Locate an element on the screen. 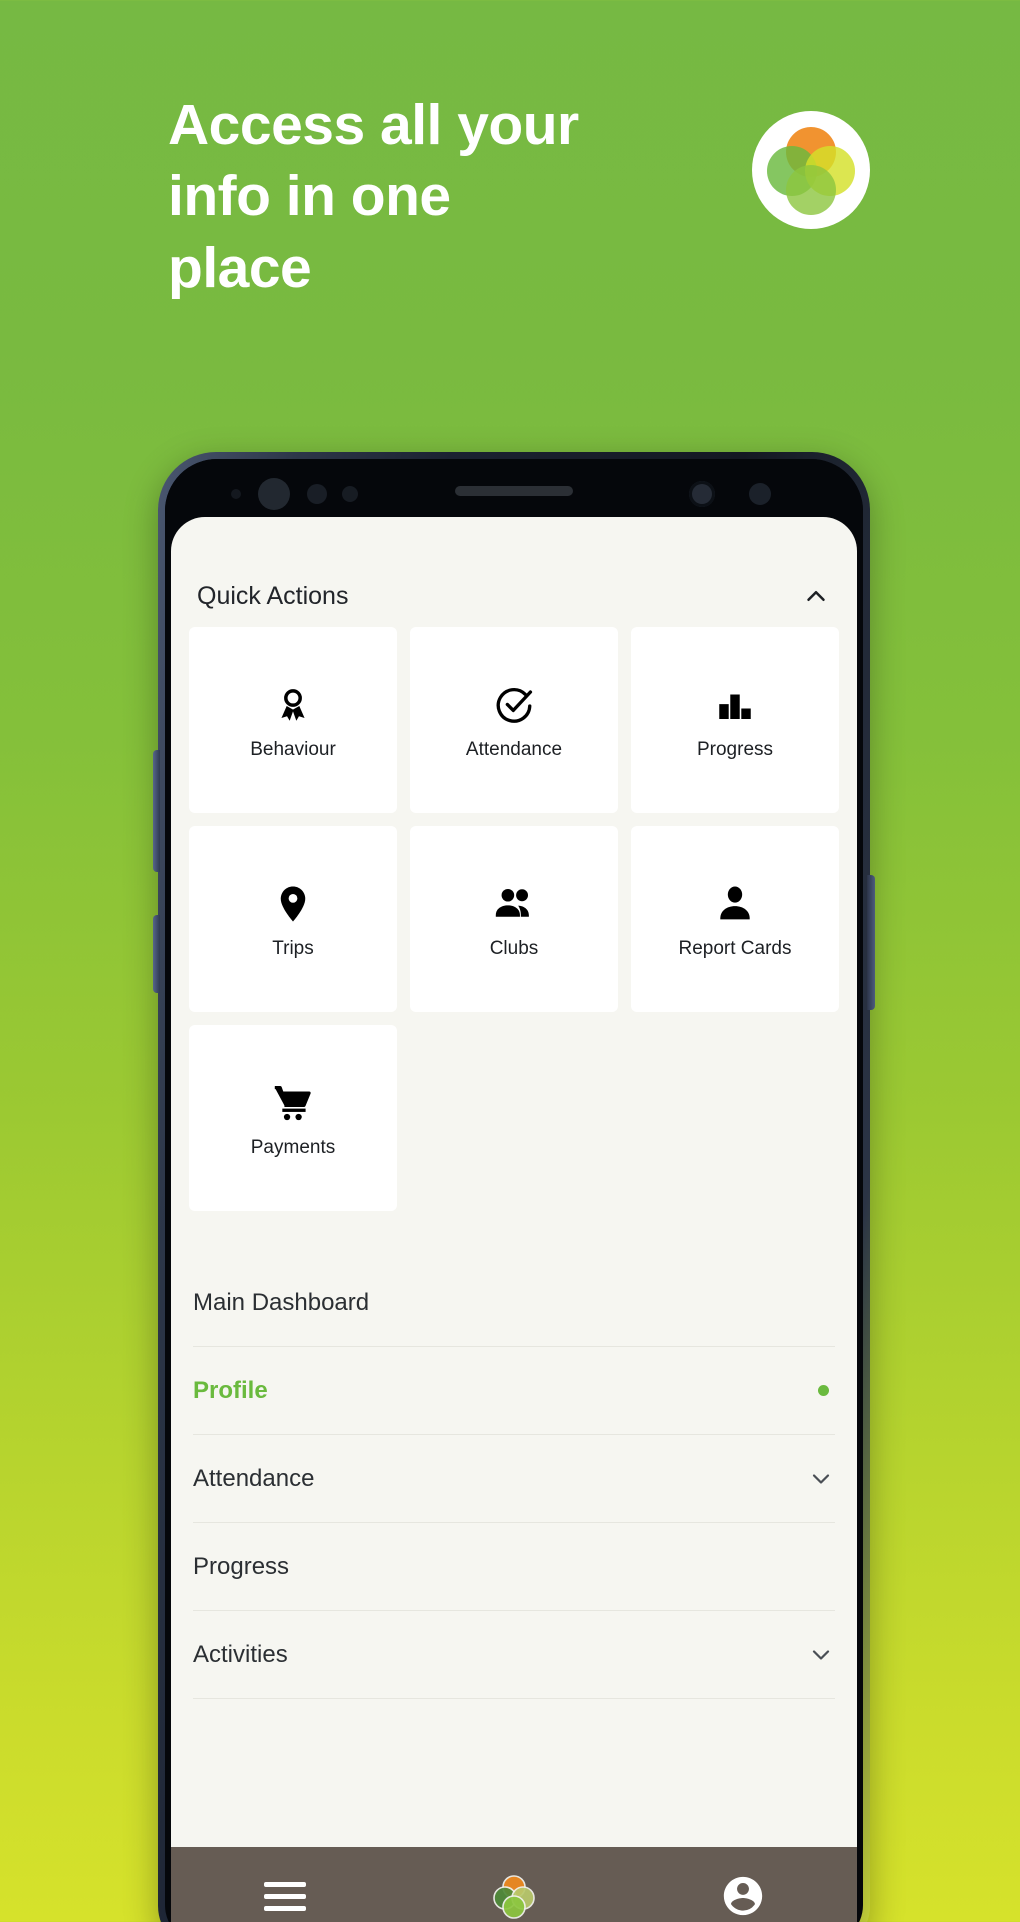 This screenshot has width=1020, height=1922. menu-item-label: Profile is located at coordinates (230, 1390).